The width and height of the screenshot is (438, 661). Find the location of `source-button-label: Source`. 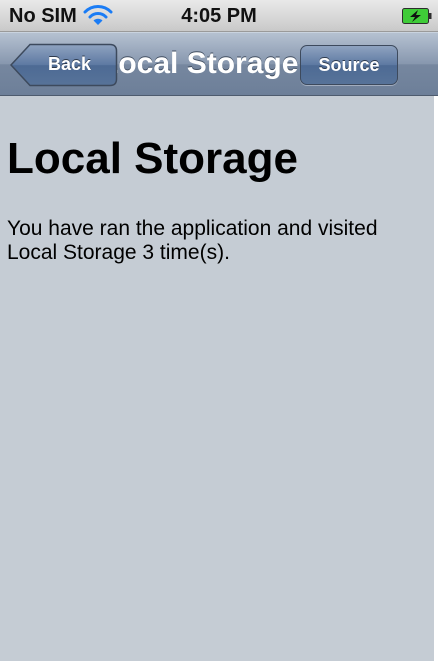

source-button-label: Source is located at coordinates (349, 65).